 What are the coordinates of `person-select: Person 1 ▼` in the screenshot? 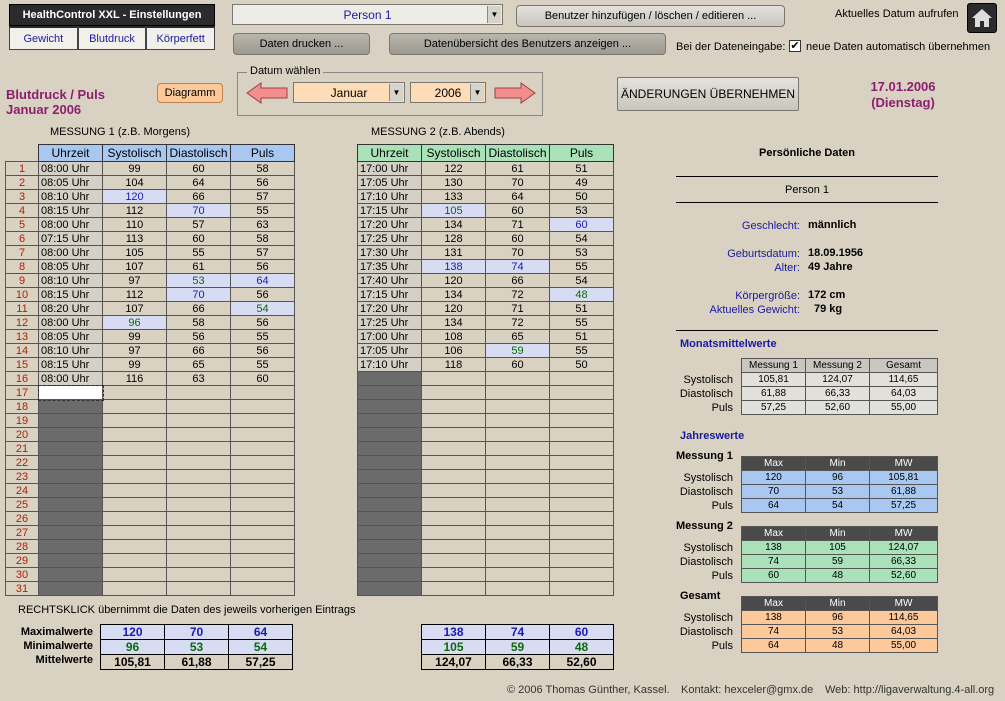 It's located at (367, 14).